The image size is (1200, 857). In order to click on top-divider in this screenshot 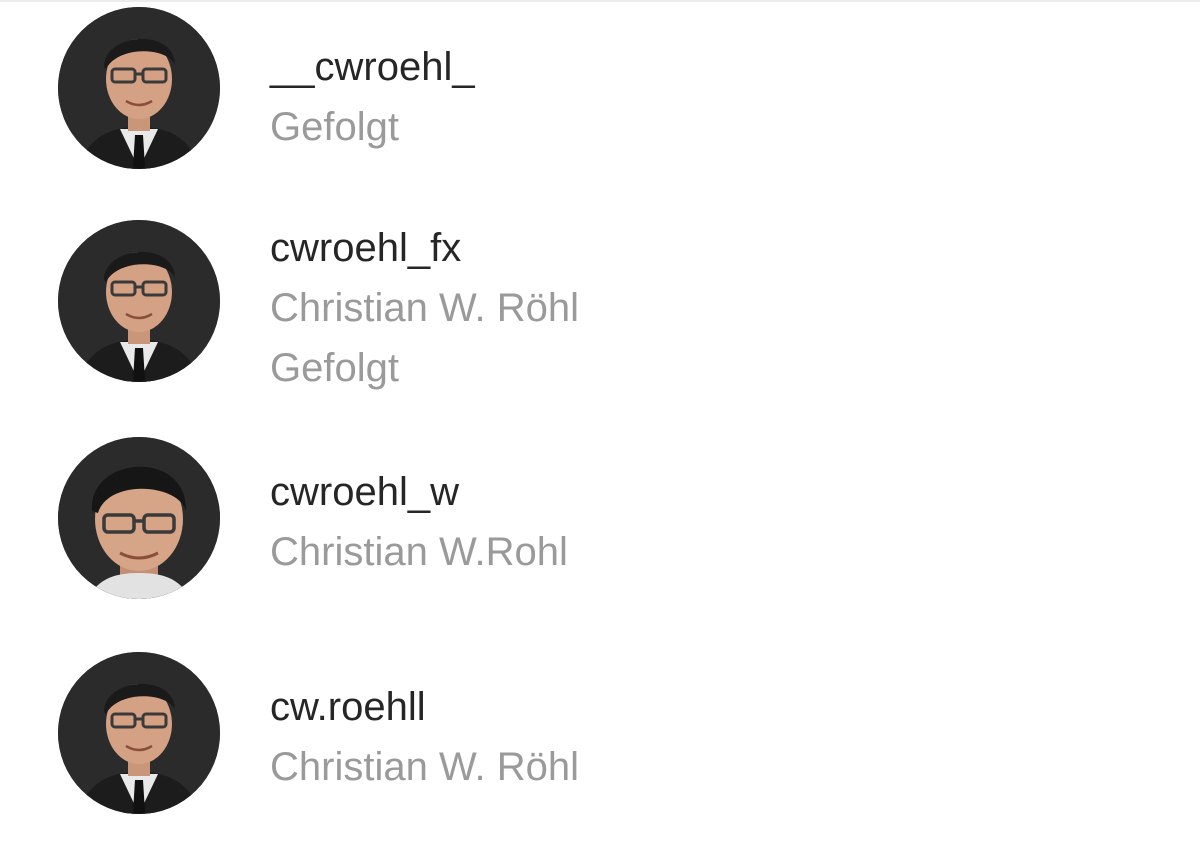, I will do `click(600, 1)`.